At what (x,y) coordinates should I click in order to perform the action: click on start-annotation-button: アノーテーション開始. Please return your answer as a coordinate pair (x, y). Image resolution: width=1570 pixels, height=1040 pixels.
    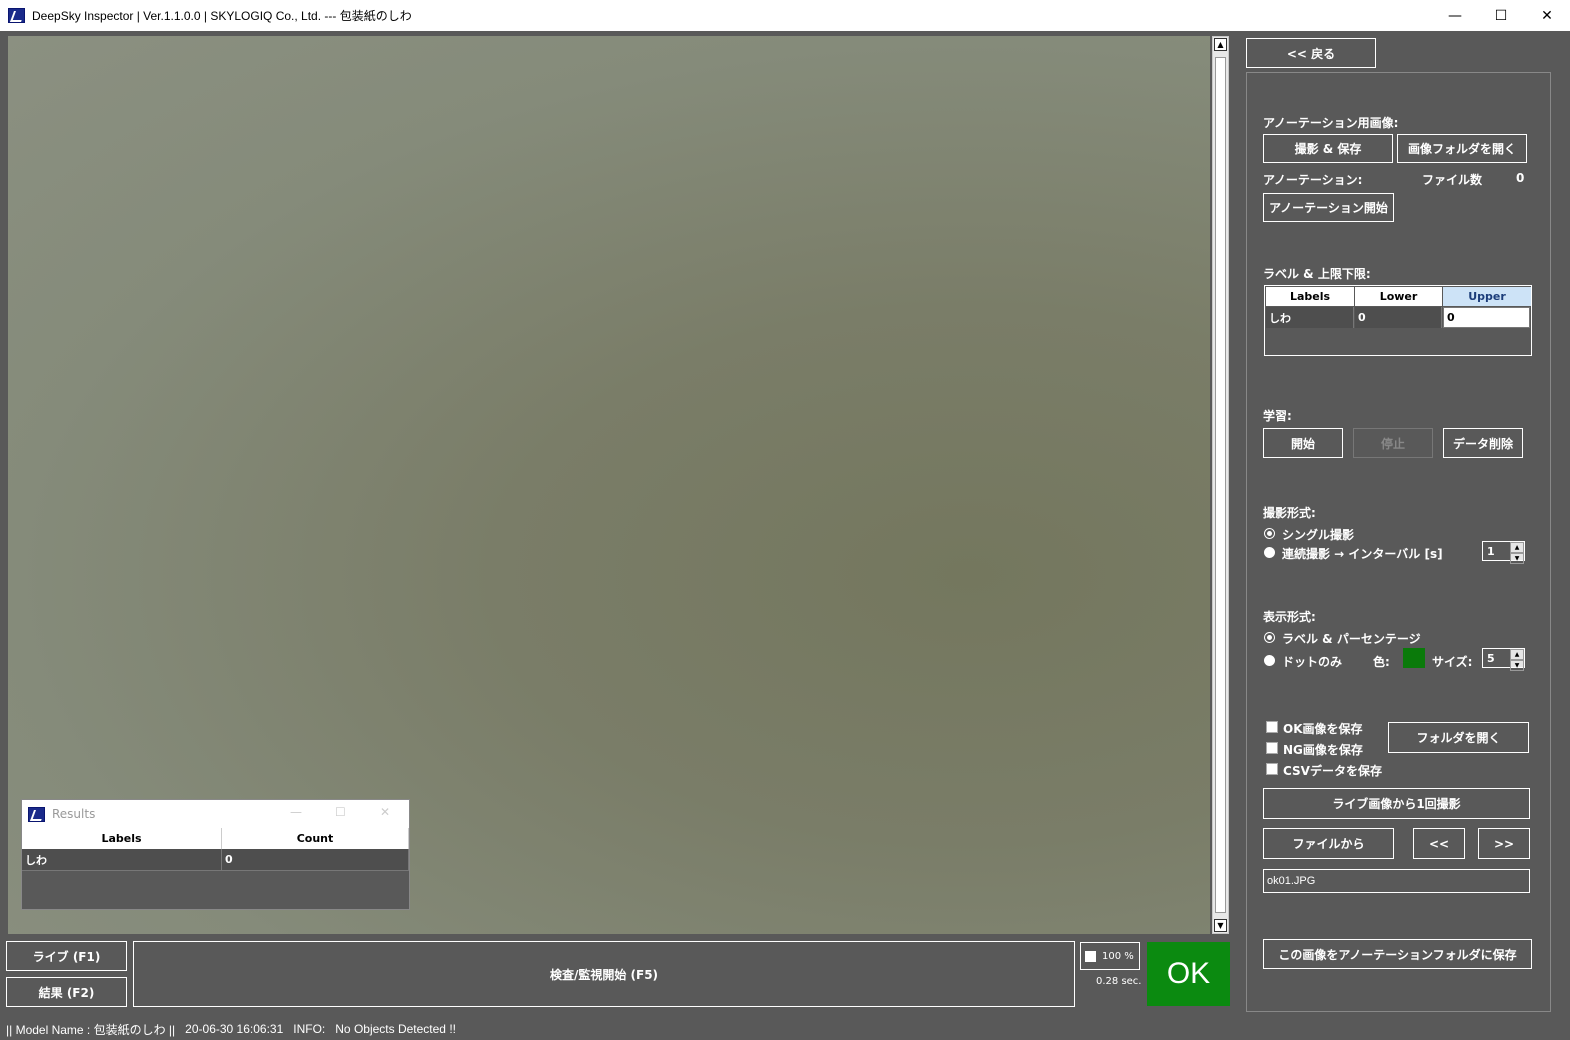
    Looking at the image, I should click on (1328, 207).